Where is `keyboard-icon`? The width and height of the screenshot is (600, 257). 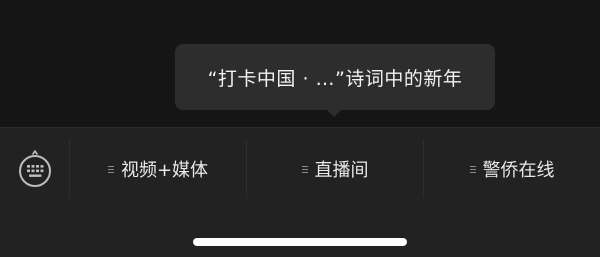 keyboard-icon is located at coordinates (34, 168).